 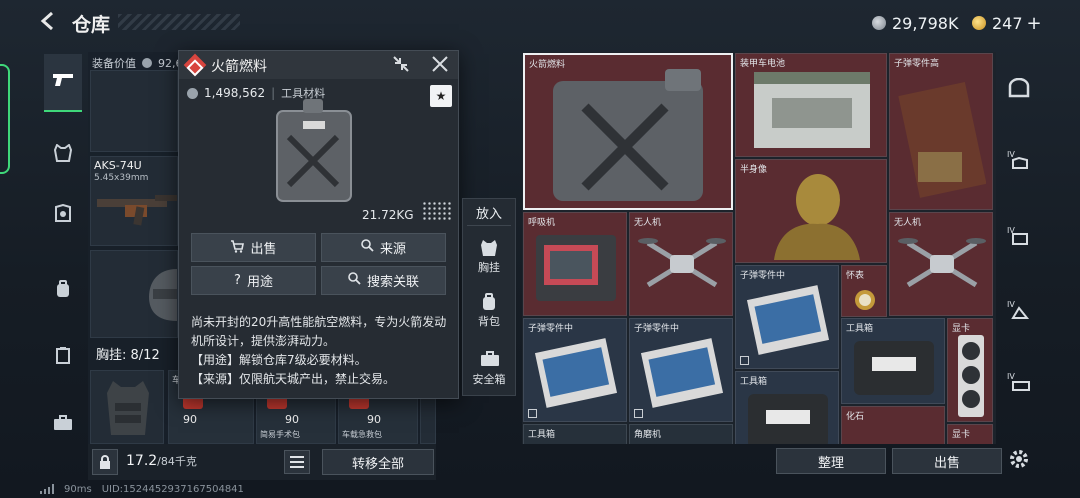 I want to click on toolbox-image, so click(x=788, y=419).